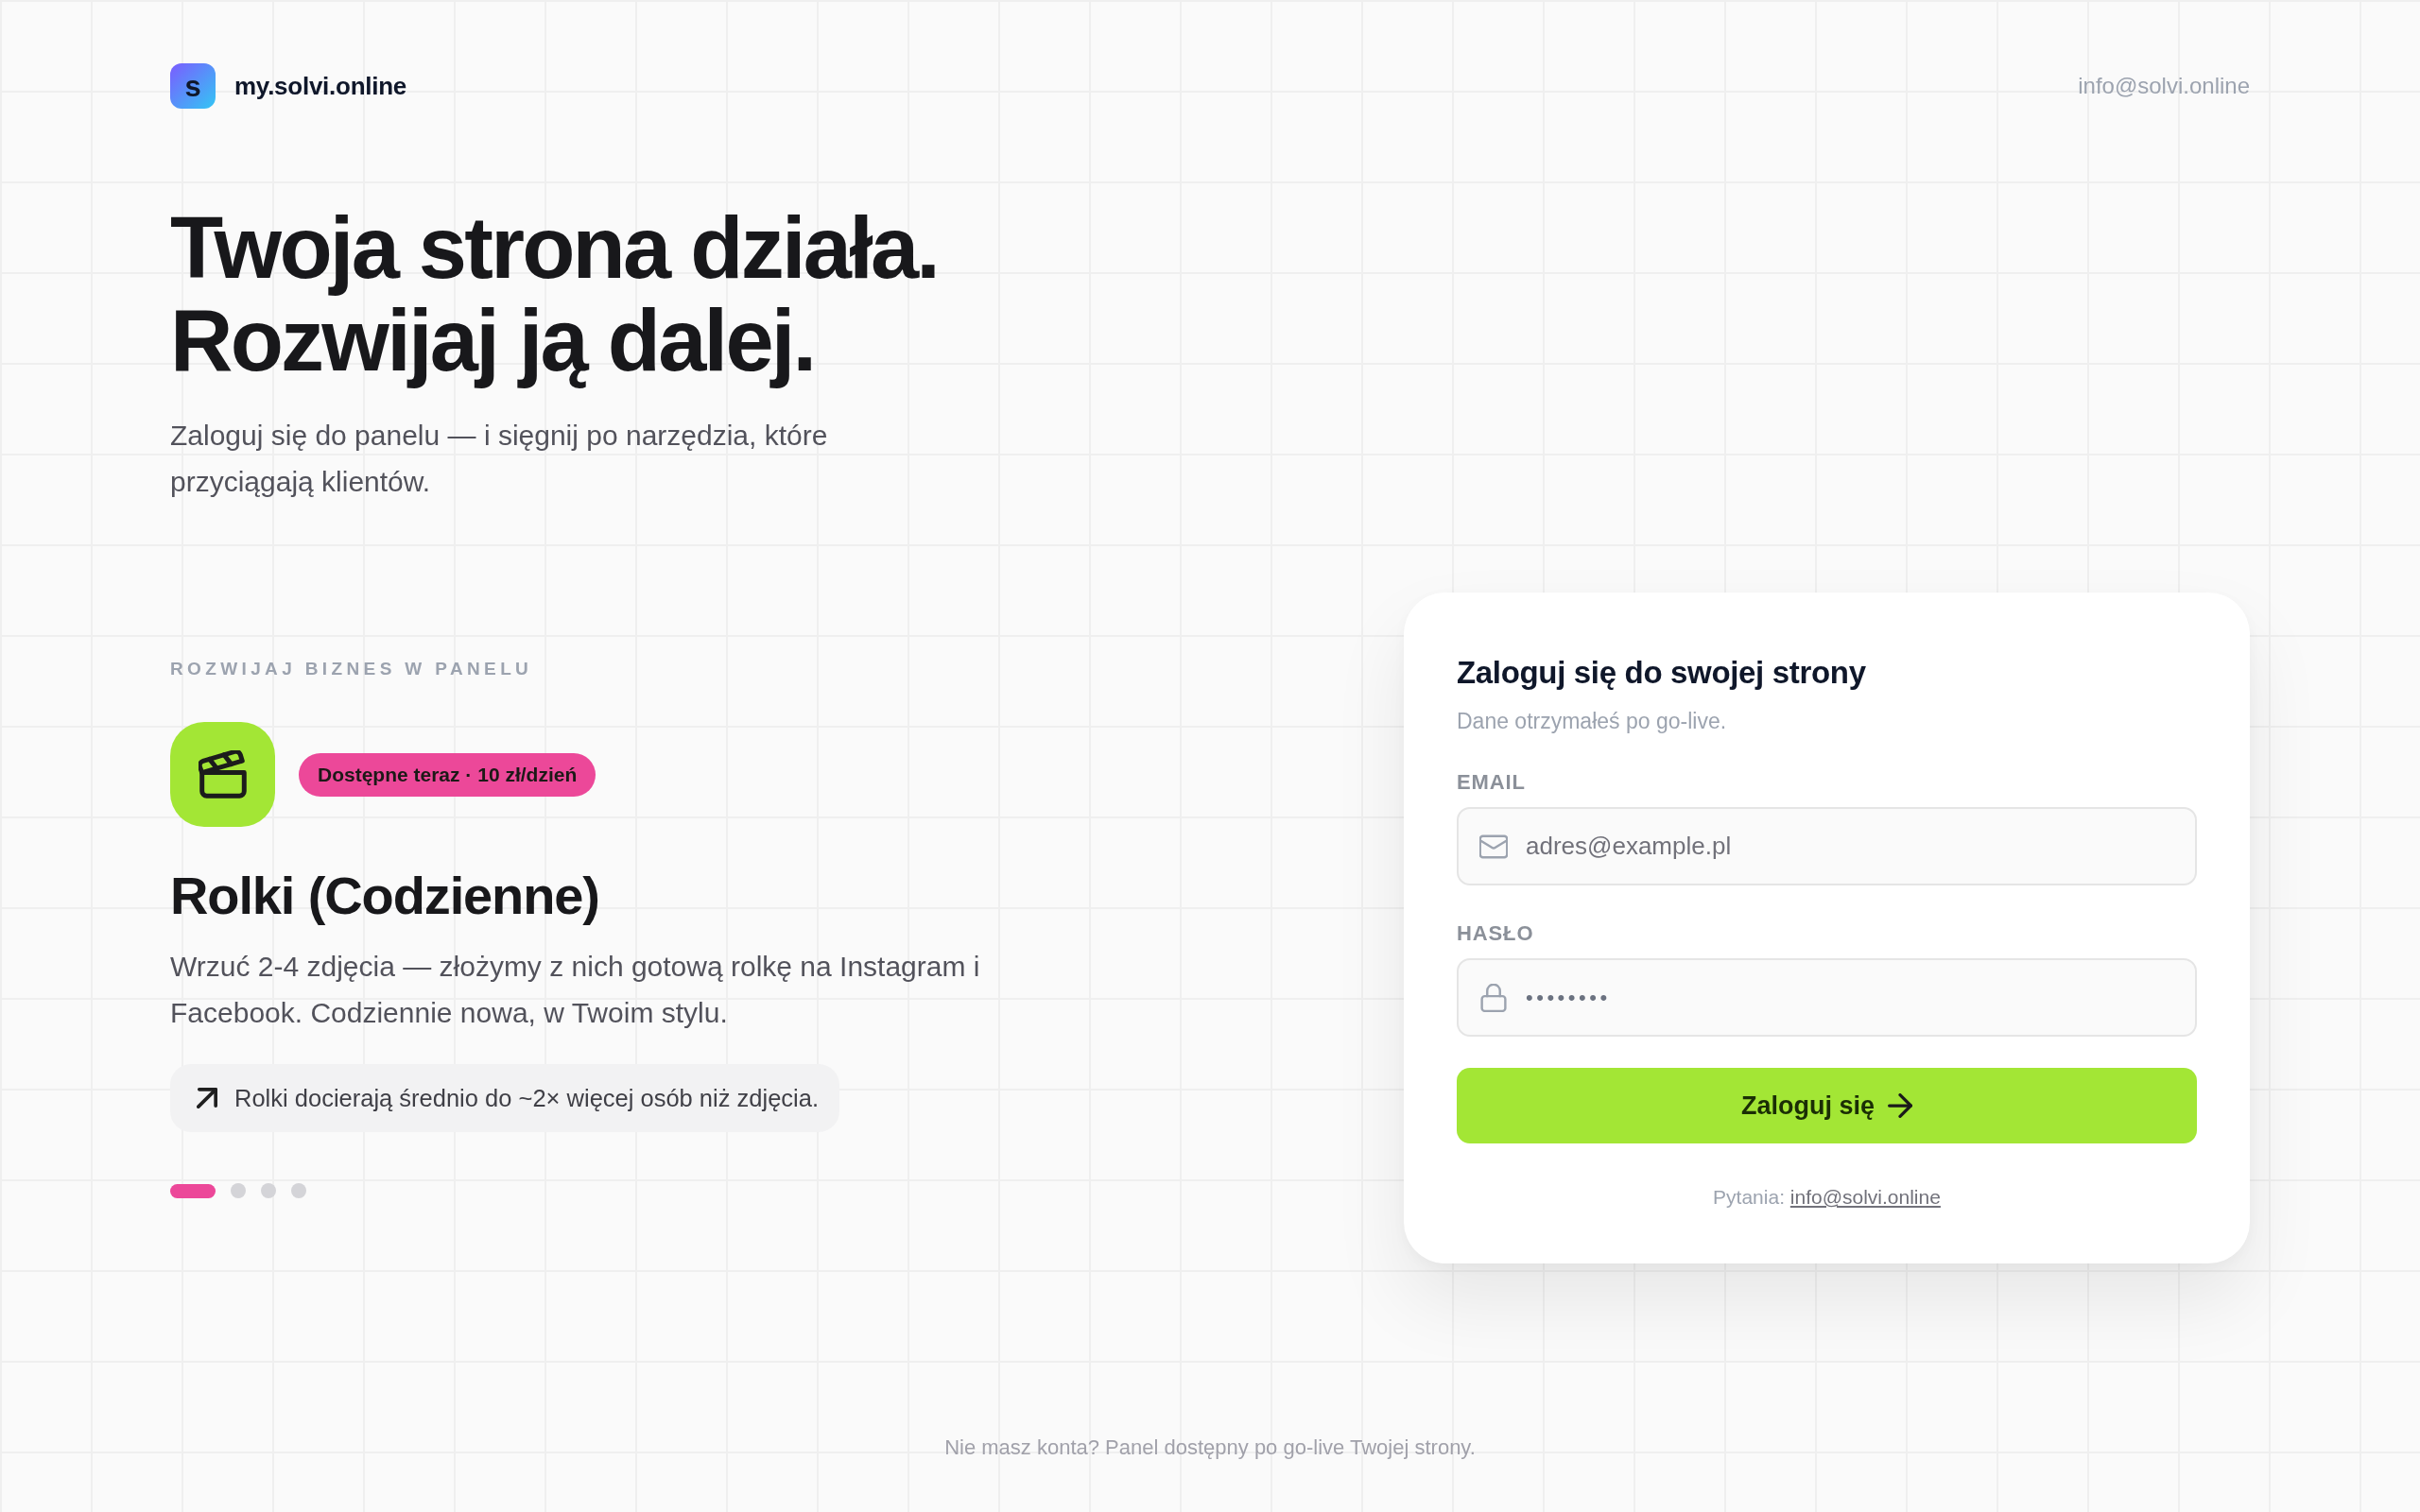 The height and width of the screenshot is (1512, 2420). I want to click on lock-icon, so click(1494, 997).